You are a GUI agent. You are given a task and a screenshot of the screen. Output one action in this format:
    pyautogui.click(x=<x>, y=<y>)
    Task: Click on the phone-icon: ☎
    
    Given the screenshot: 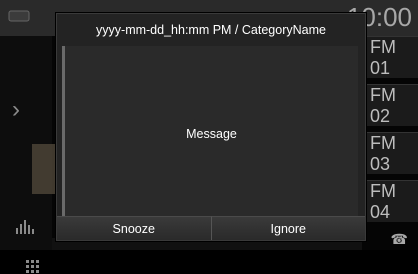 What is the action you would take?
    pyautogui.click(x=399, y=239)
    